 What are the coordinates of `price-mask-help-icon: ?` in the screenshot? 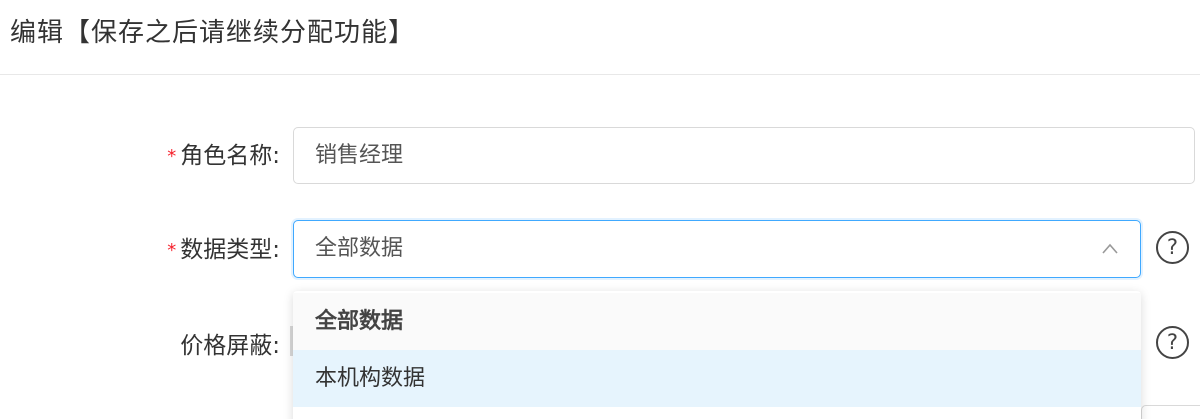 It's located at (1172, 342).